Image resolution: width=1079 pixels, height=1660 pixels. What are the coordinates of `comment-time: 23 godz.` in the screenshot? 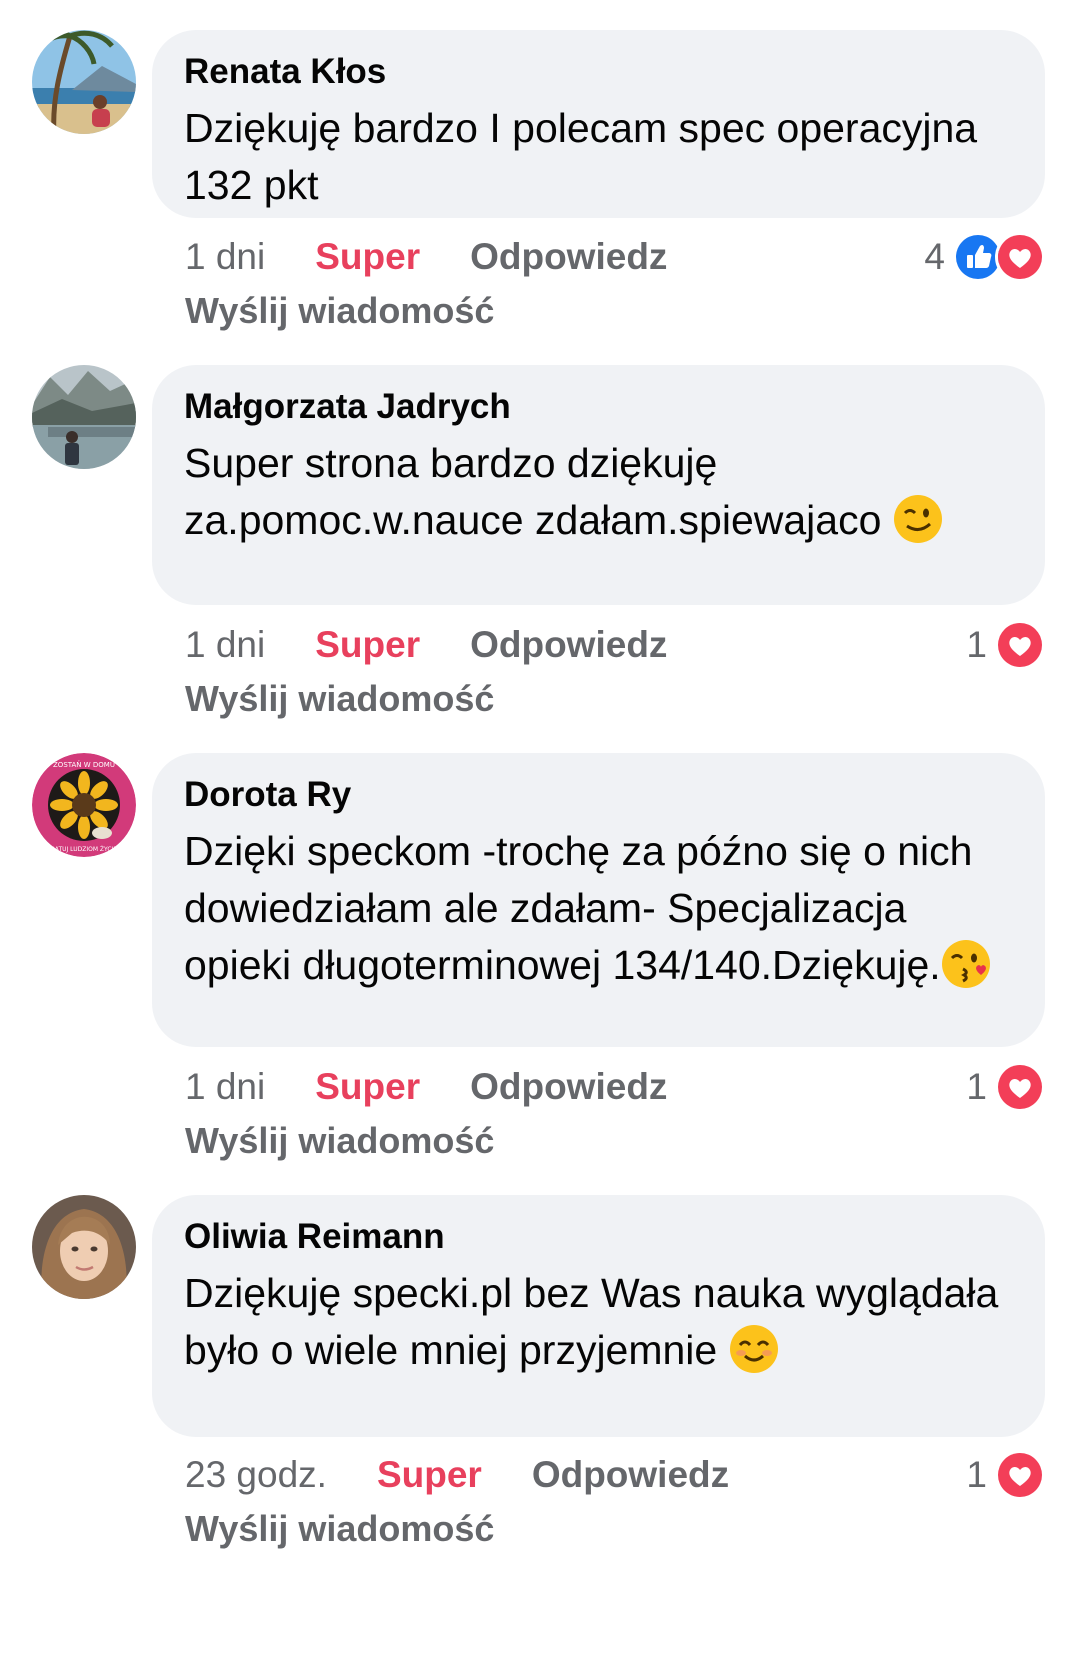 It's located at (256, 1474).